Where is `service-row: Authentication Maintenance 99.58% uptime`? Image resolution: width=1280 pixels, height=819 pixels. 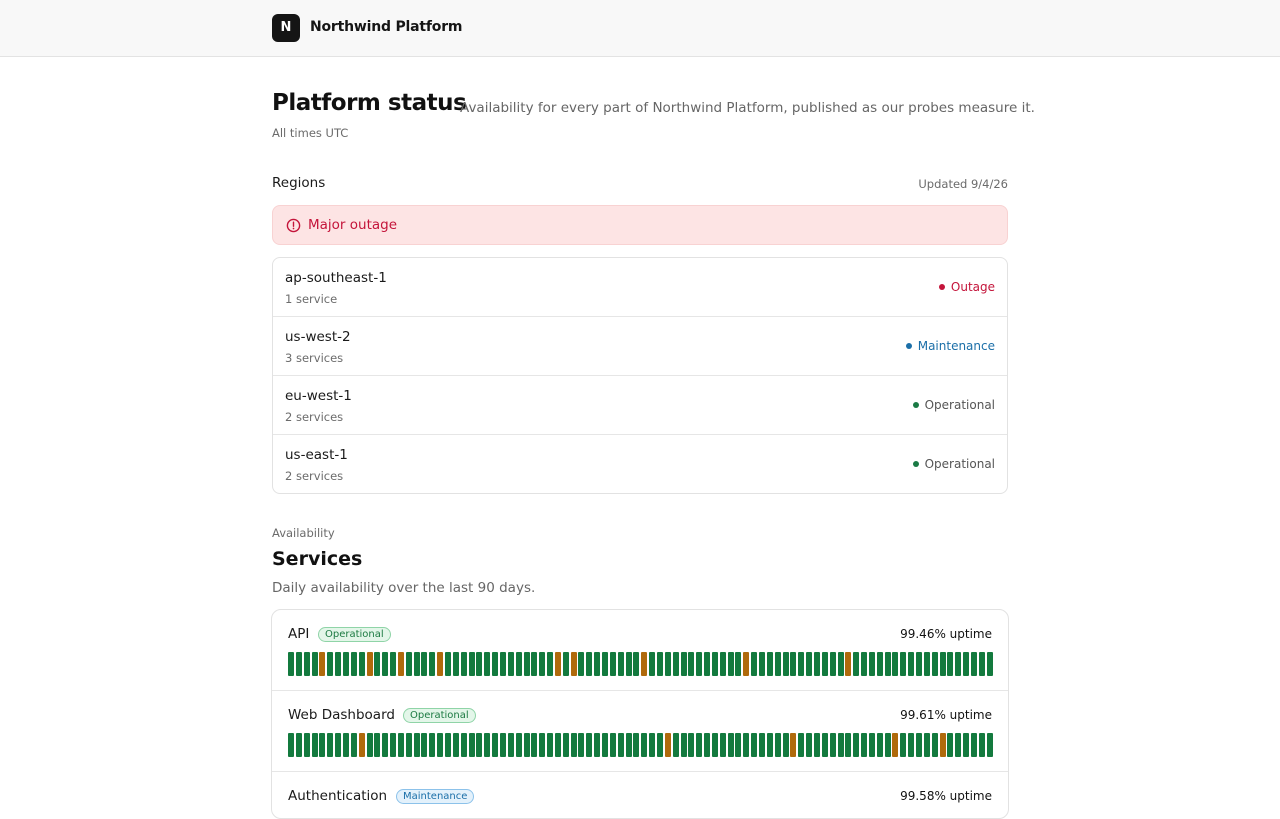 service-row: Authentication Maintenance 99.58% uptime is located at coordinates (640, 795).